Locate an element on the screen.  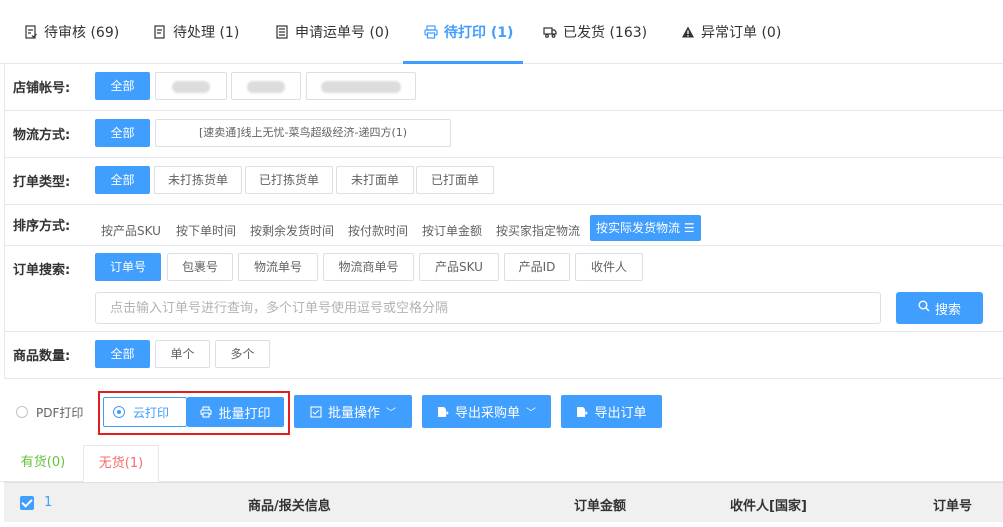
sort-by-buyer-logistics: 按买家指定物流 is located at coordinates (538, 230).